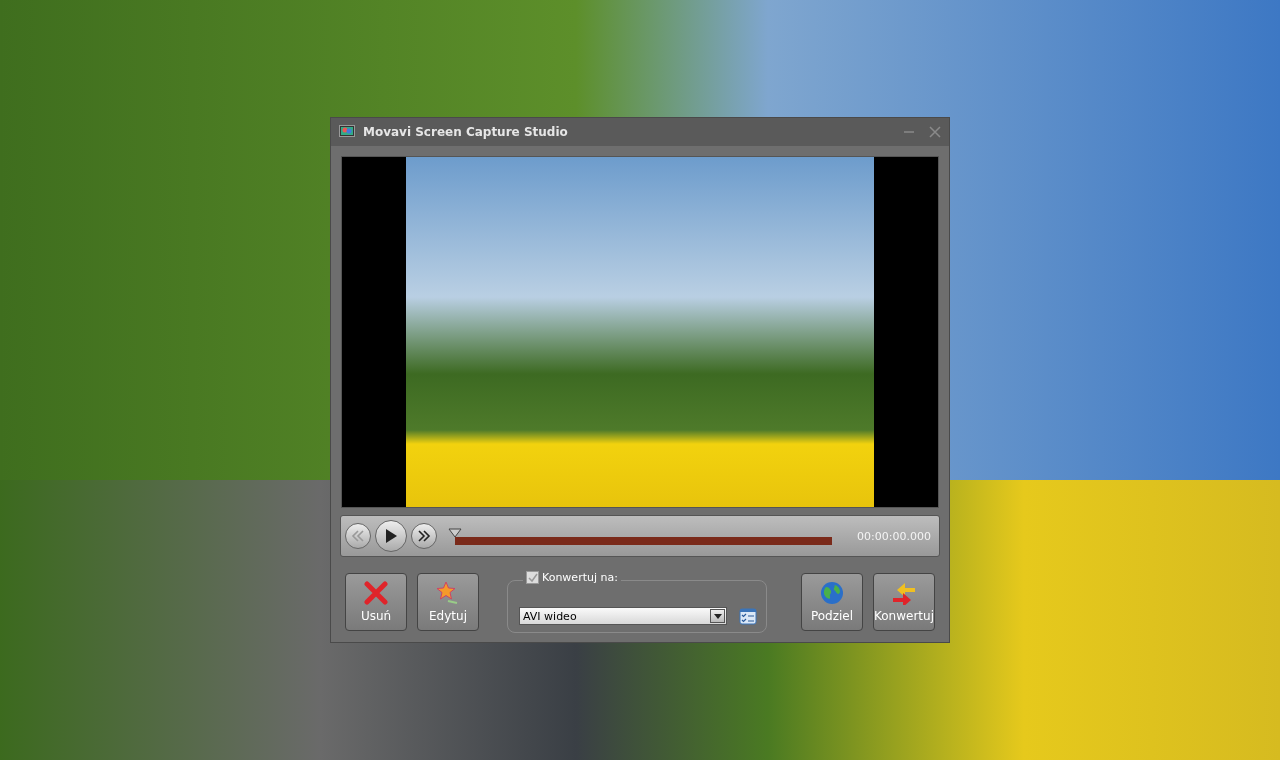 This screenshot has height=760, width=1280. I want to click on double-left-chevron-icon, so click(358, 536).